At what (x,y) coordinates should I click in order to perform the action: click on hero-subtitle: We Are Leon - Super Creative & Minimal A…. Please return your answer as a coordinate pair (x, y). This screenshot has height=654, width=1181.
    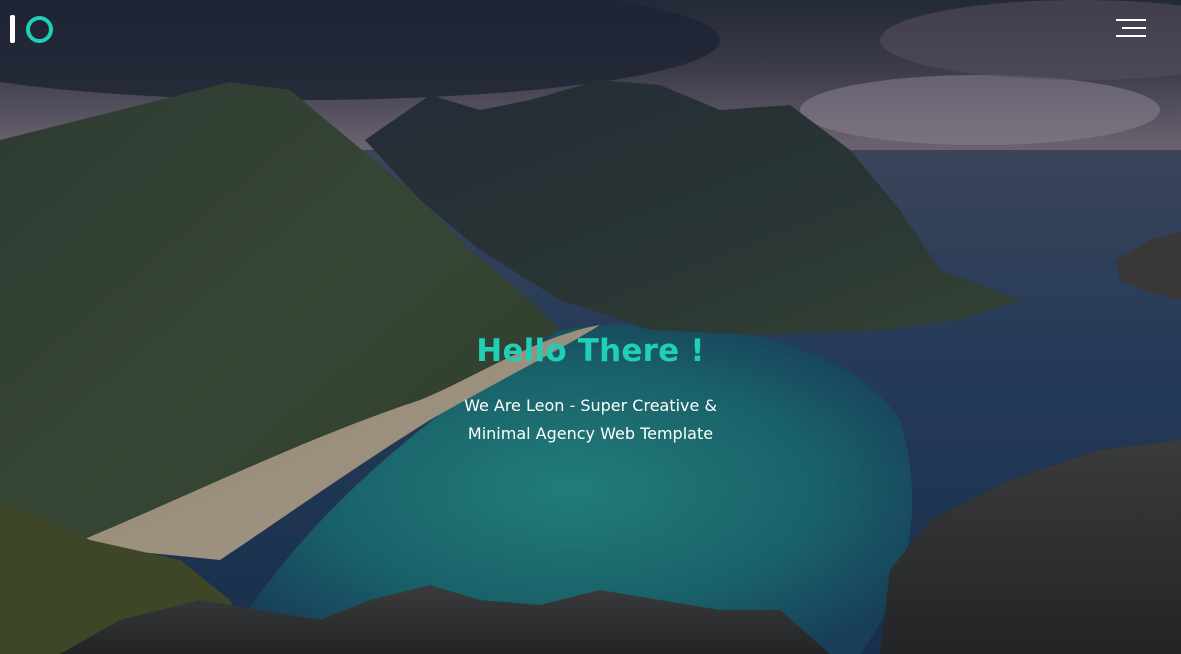
    Looking at the image, I should click on (591, 420).